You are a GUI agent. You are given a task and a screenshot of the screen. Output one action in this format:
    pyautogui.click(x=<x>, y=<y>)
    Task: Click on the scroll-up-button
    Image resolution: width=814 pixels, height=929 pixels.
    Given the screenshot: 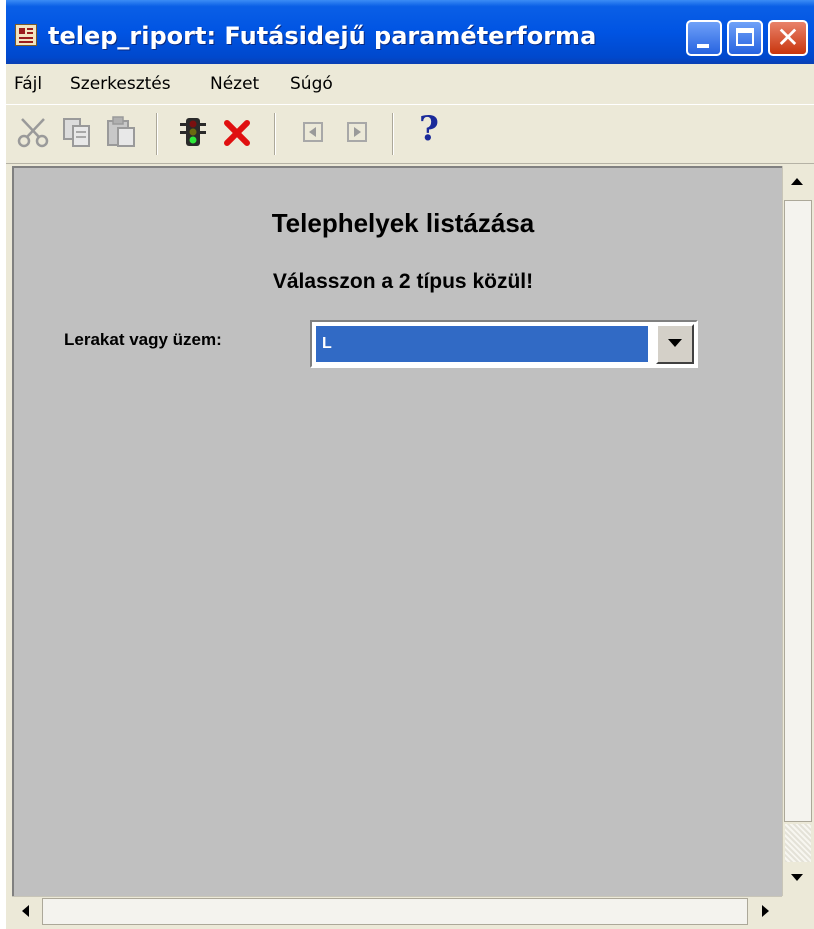 What is the action you would take?
    pyautogui.click(x=798, y=183)
    